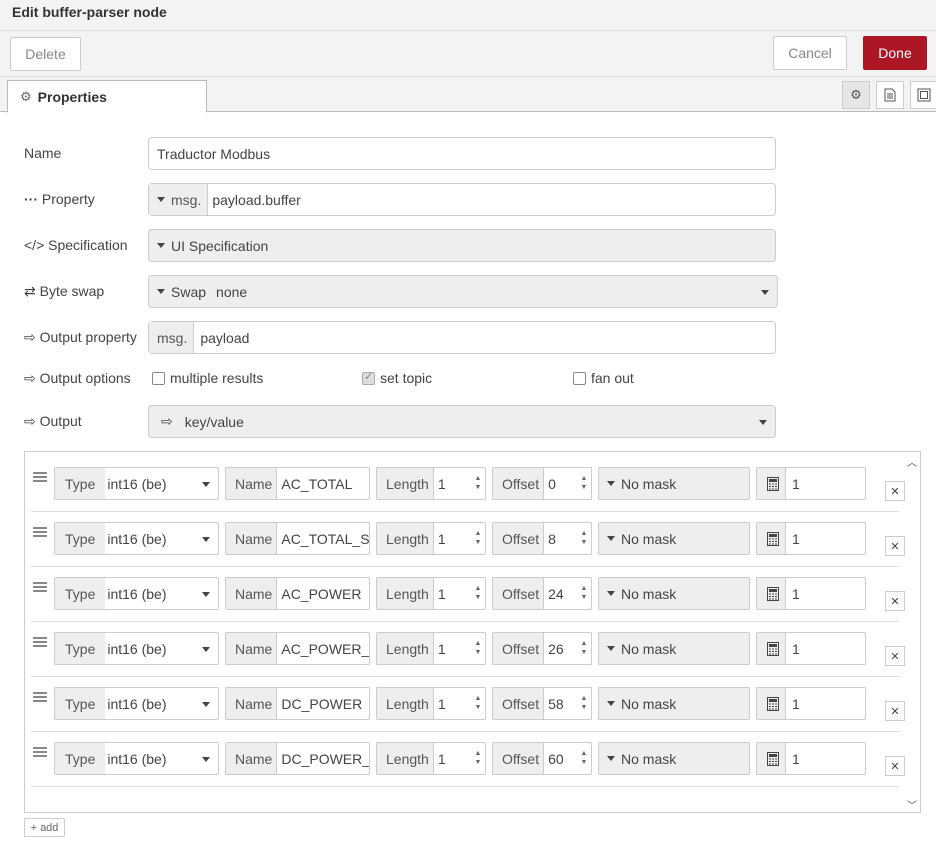  What do you see at coordinates (53, 421) in the screenshot?
I see `output-label: ⇨ Output` at bounding box center [53, 421].